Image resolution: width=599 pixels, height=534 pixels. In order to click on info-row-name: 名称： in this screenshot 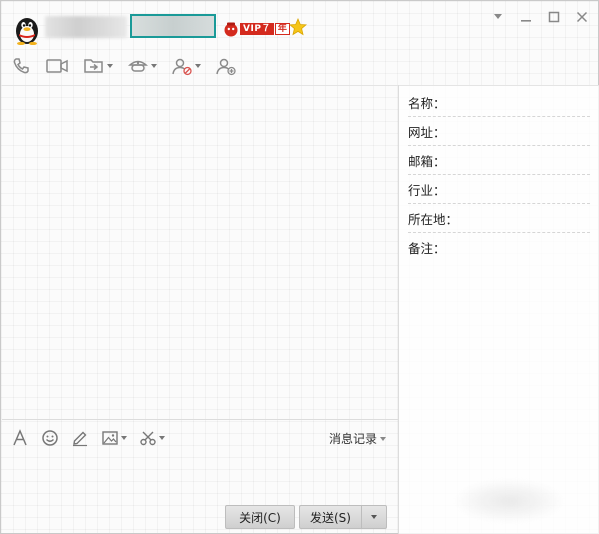, I will do `click(499, 102)`.